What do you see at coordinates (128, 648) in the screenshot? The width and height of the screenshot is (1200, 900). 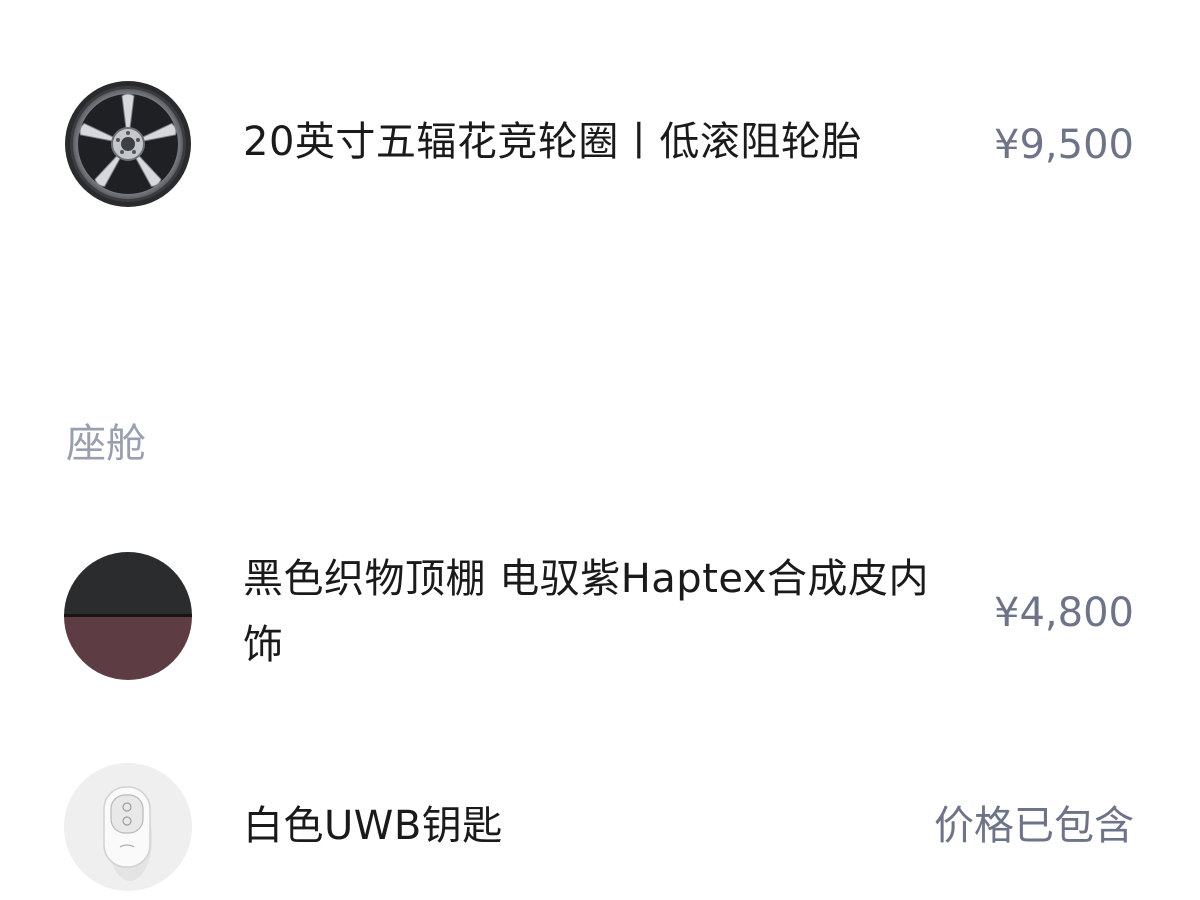 I see `swatch-upholstery-color` at bounding box center [128, 648].